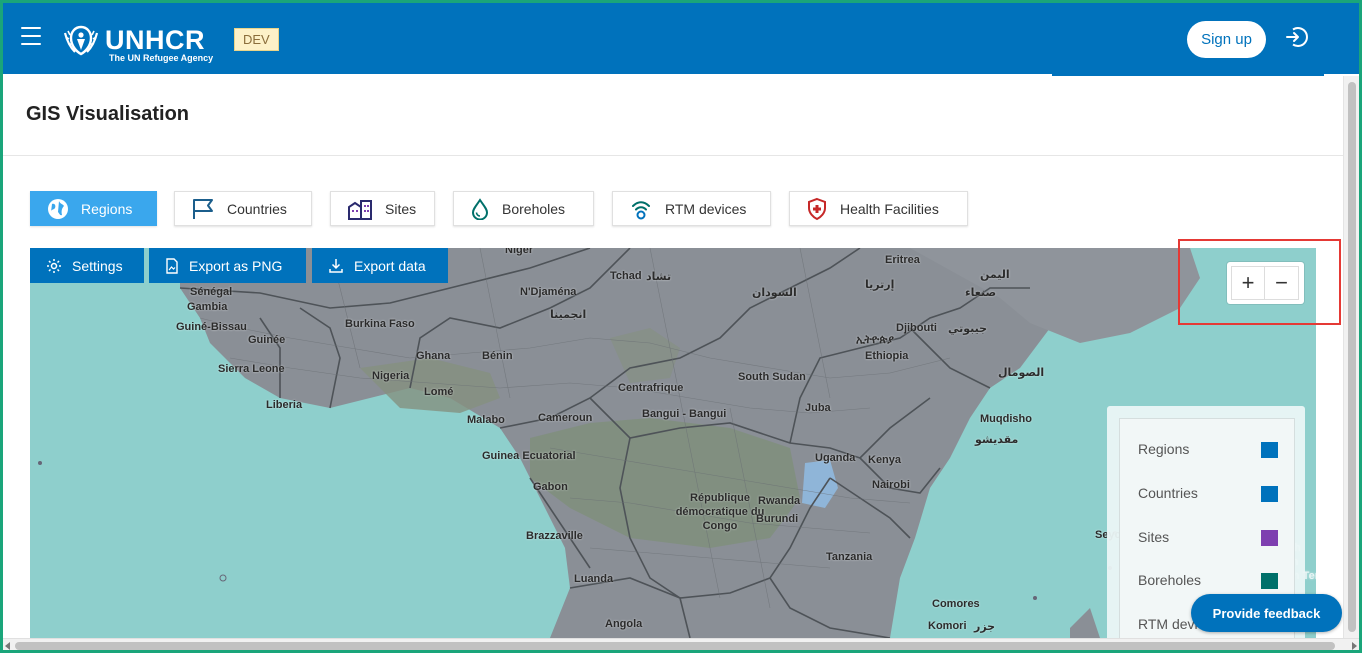 Image resolution: width=1362 pixels, height=653 pixels. Describe the element at coordinates (772, 377) in the screenshot. I see `map-place-label: South Sudan` at that location.